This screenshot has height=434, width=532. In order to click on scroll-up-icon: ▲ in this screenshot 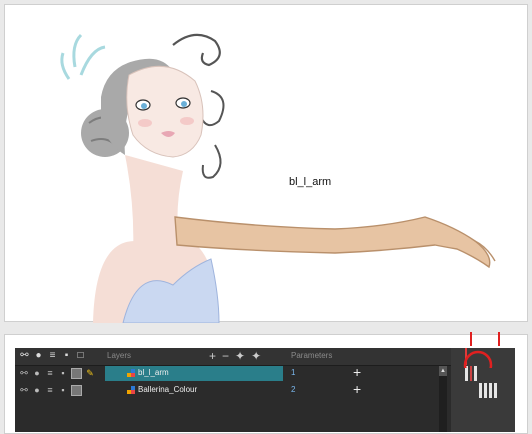, I will do `click(443, 371)`.